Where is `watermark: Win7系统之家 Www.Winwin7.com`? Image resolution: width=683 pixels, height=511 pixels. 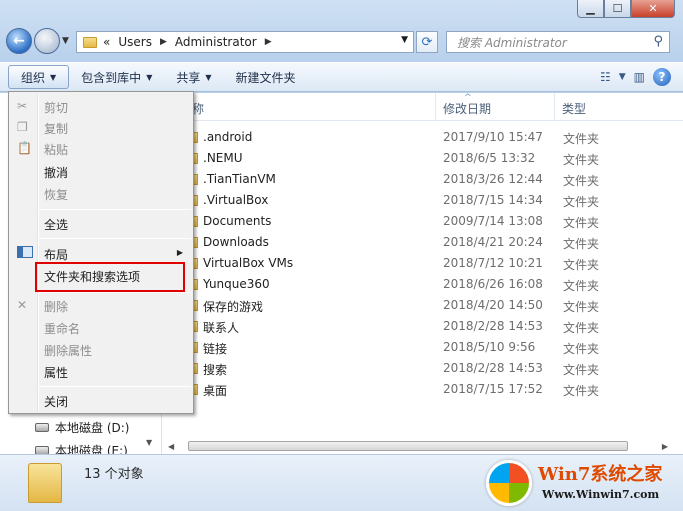
watermark: Win7系统之家 Www.Winwin7.com is located at coordinates (583, 484).